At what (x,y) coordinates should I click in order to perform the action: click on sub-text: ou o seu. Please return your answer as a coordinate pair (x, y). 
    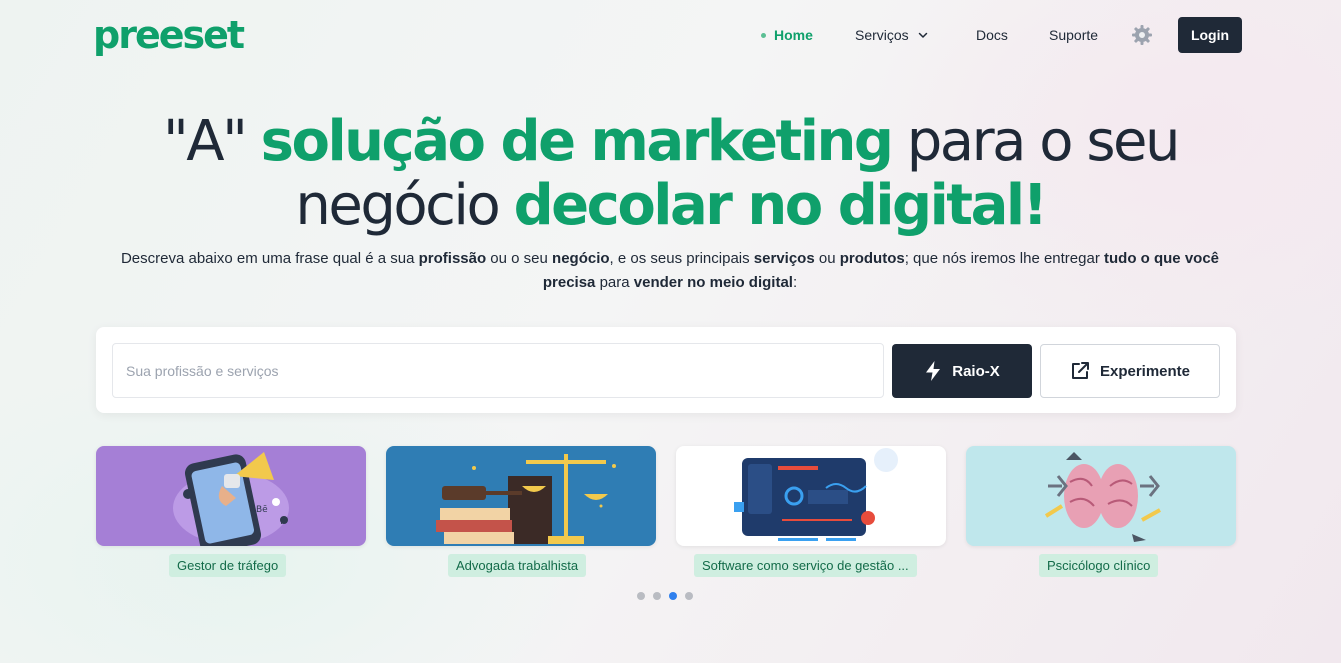
    Looking at the image, I should click on (519, 258).